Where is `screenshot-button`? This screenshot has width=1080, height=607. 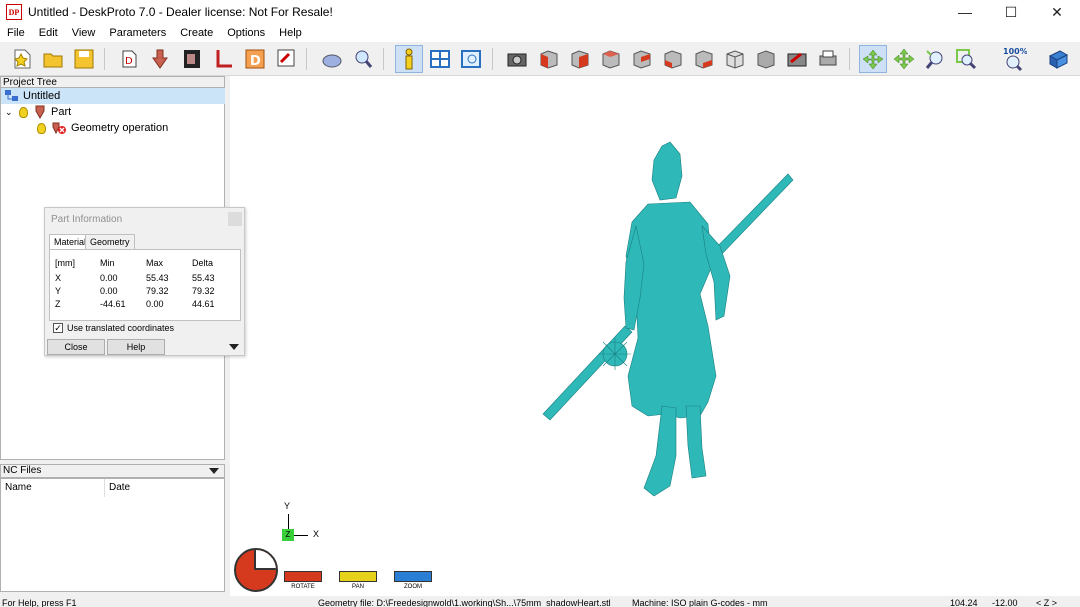 screenshot-button is located at coordinates (797, 59).